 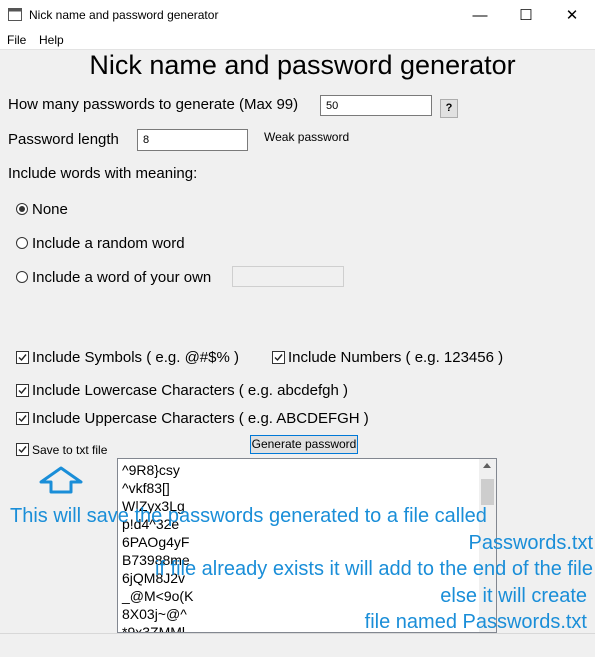 I want to click on words-label: Include words with meaning:, so click(x=103, y=173).